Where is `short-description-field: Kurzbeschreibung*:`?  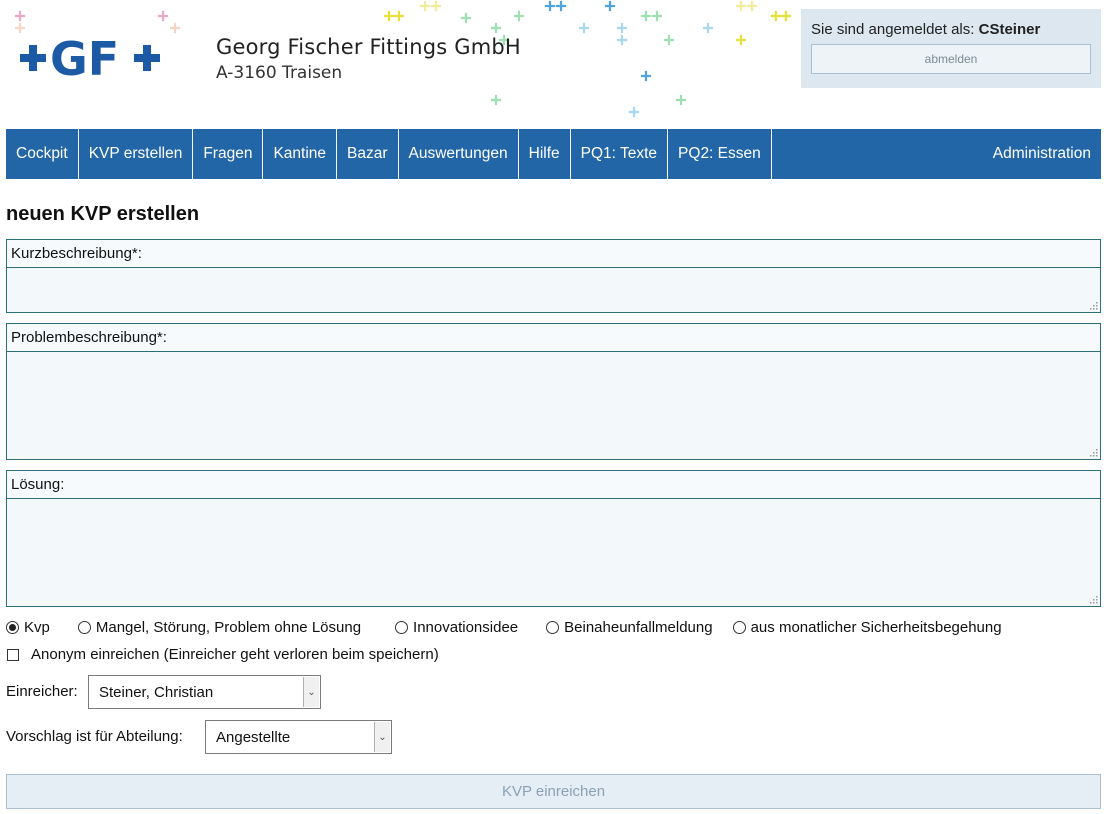
short-description-field: Kurzbeschreibung*: is located at coordinates (553, 276).